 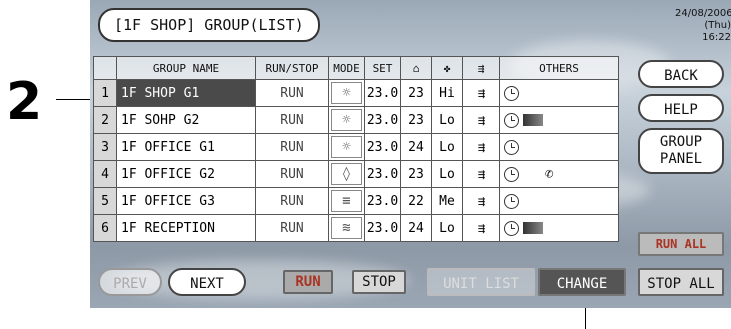 I want to click on row-number: 3, so click(x=105, y=147).